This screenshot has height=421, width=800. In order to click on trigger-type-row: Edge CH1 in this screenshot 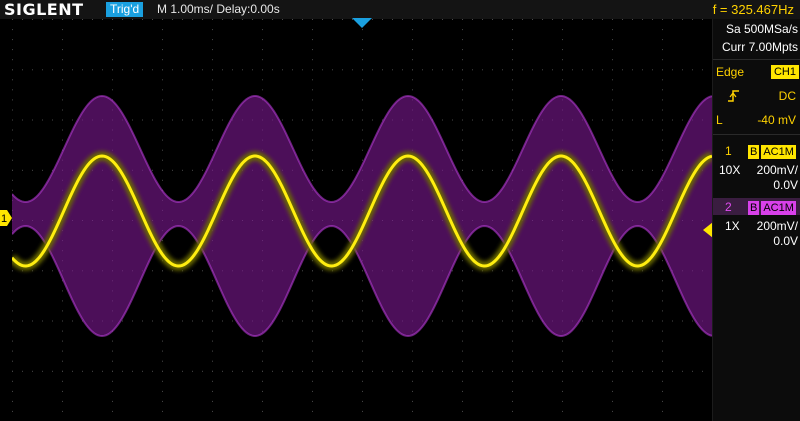, I will do `click(756, 72)`.